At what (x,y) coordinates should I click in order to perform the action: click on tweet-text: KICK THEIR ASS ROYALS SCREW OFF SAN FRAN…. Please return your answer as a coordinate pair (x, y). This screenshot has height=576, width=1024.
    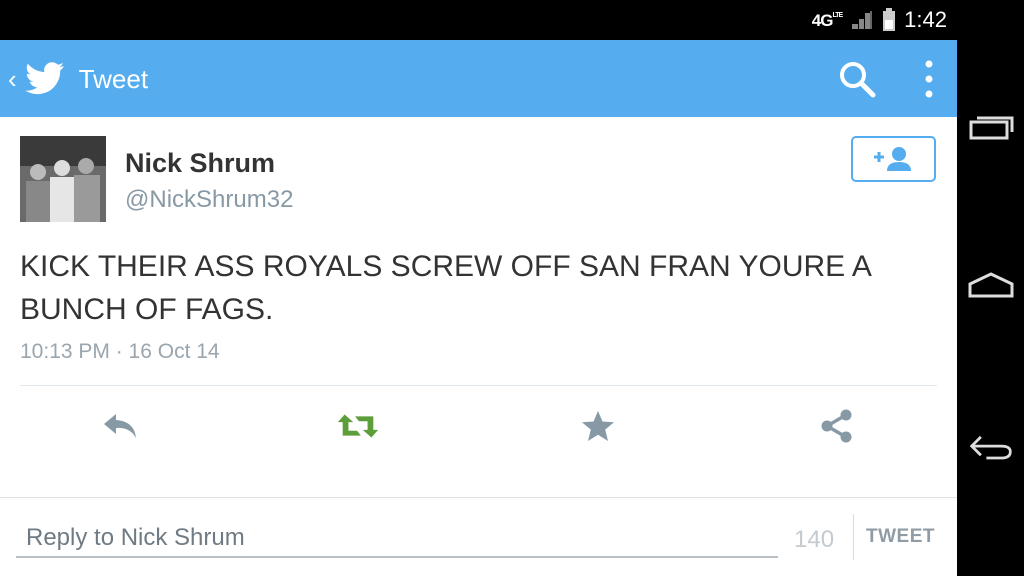
    Looking at the image, I should click on (445, 288).